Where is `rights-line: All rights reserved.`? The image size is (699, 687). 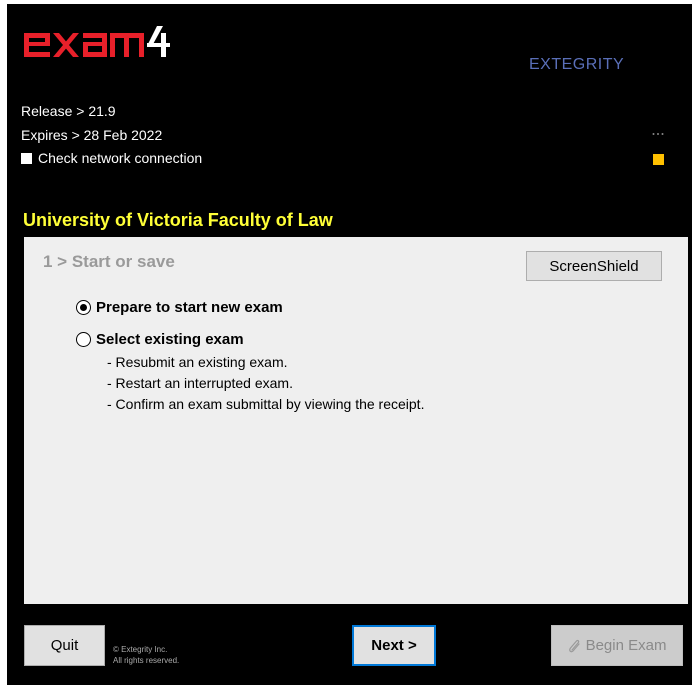 rights-line: All rights reserved. is located at coordinates (146, 660).